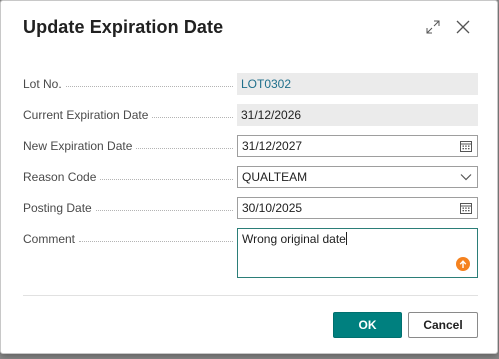  What do you see at coordinates (51, 239) in the screenshot?
I see `comment-label: Comment` at bounding box center [51, 239].